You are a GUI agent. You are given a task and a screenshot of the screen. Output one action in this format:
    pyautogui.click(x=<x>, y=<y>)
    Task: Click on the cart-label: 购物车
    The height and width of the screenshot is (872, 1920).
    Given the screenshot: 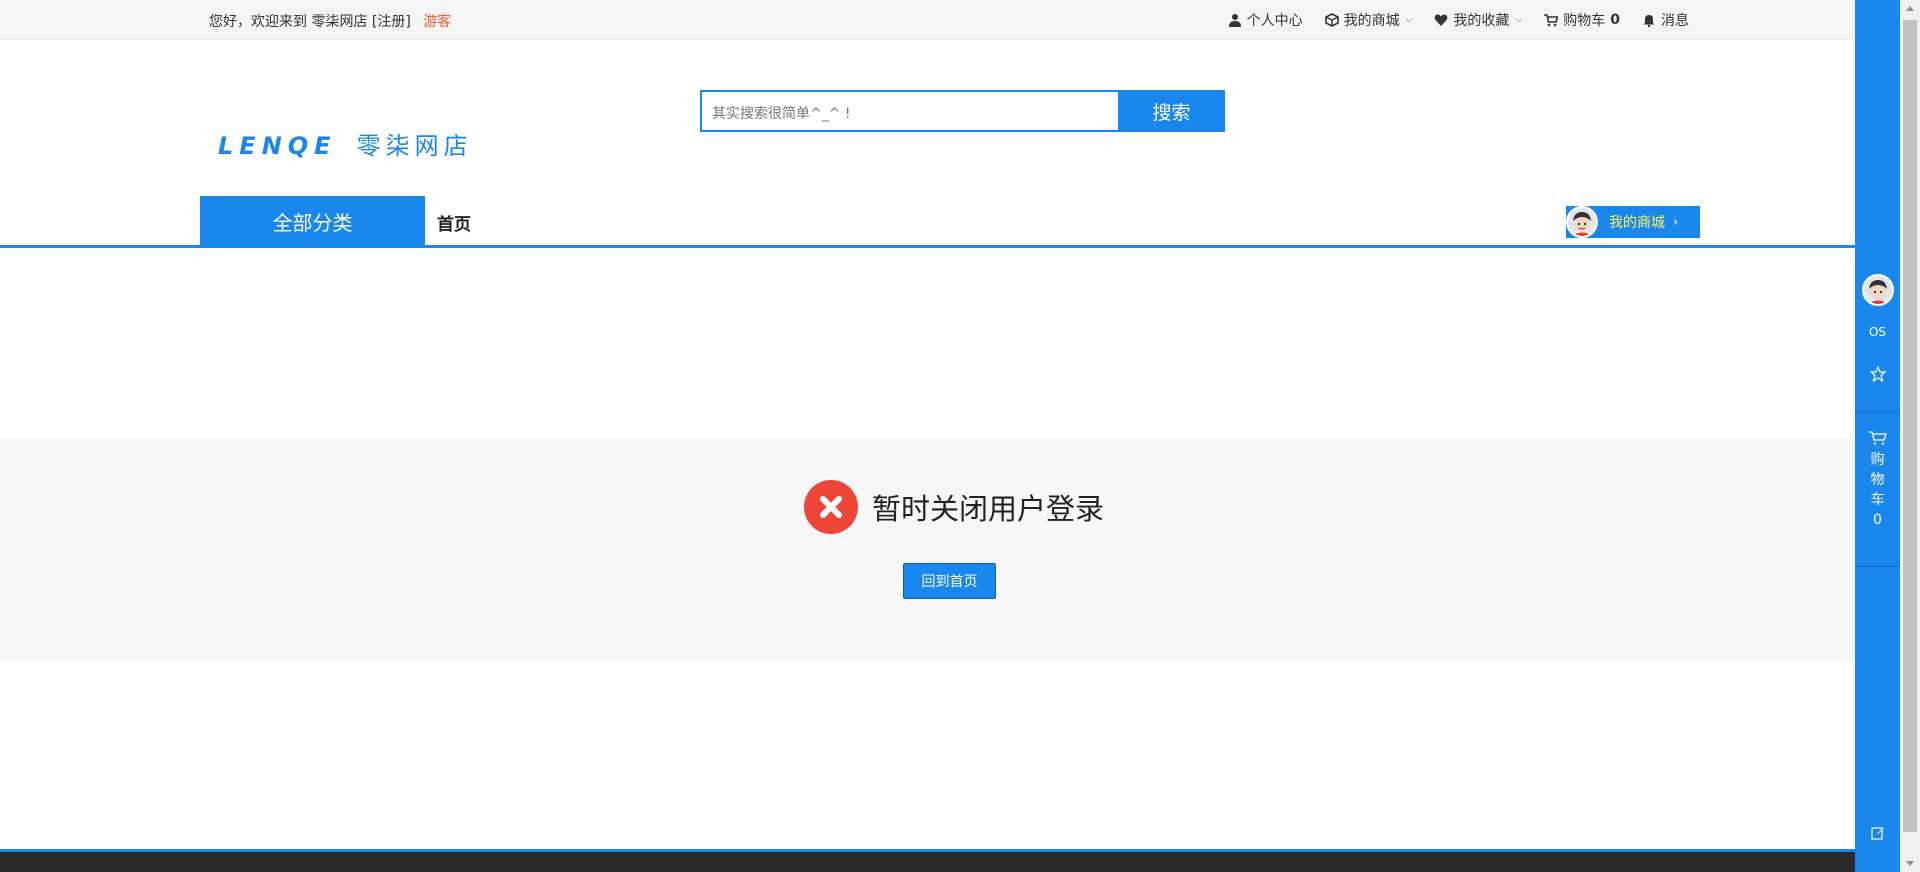 What is the action you would take?
    pyautogui.click(x=1584, y=21)
    